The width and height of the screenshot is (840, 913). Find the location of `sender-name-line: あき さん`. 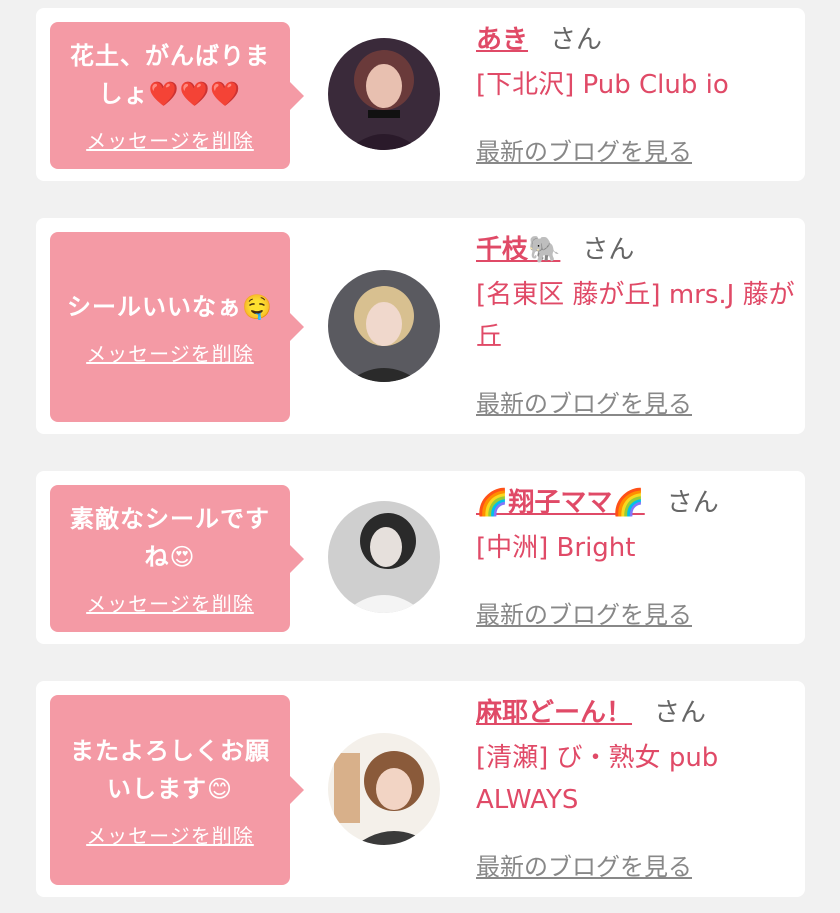

sender-name-line: あき さん is located at coordinates (636, 40).